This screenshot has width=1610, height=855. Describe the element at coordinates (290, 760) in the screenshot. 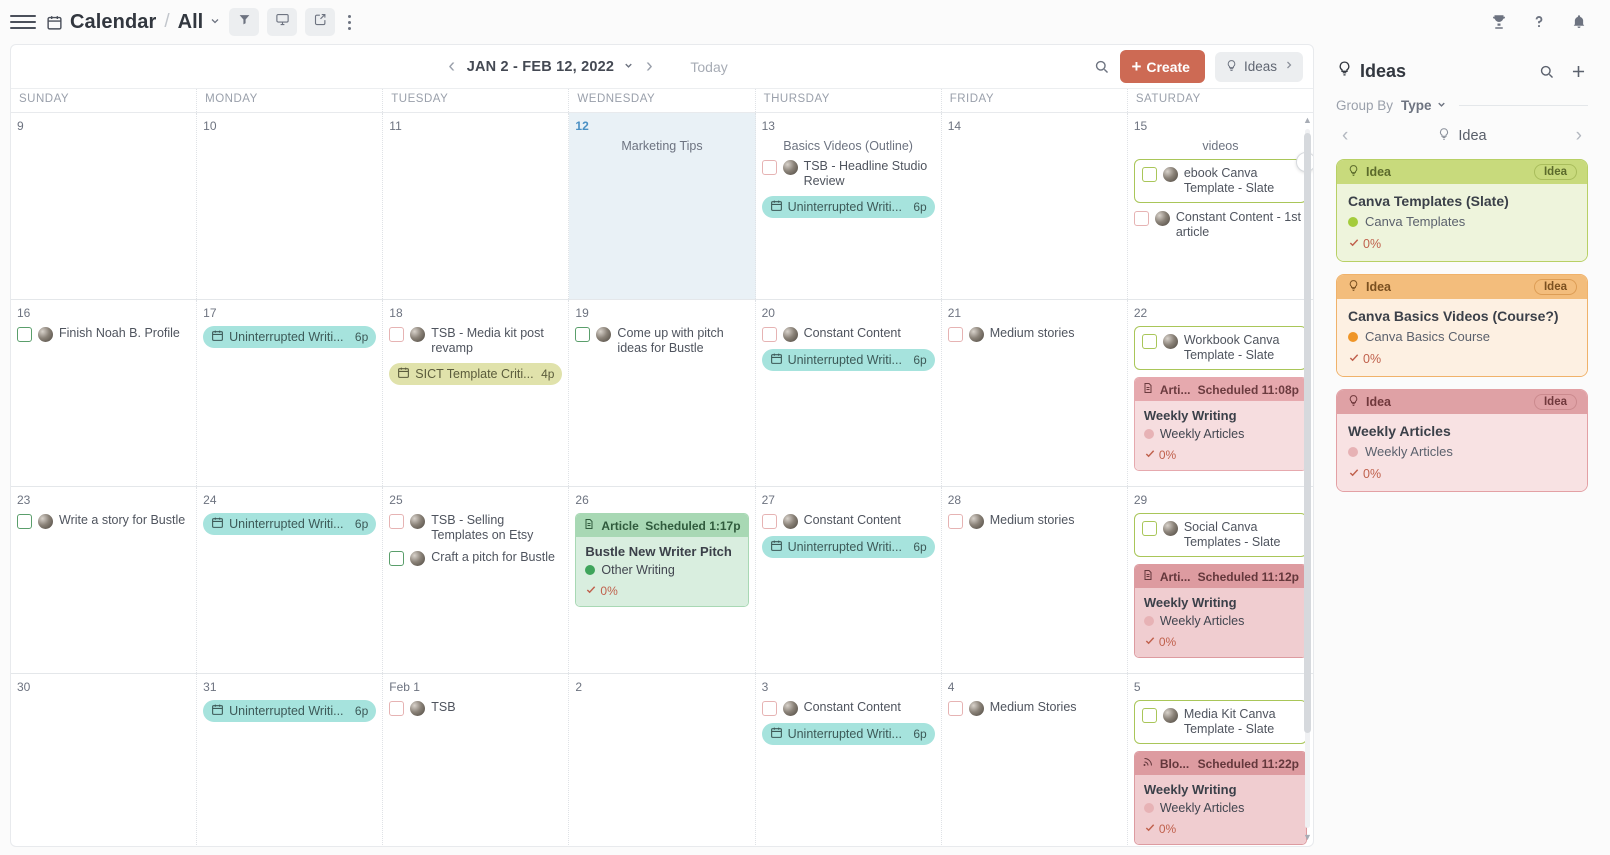

I see `calendar-day-cell: 31 Uninterrupted Writi... 6p` at that location.